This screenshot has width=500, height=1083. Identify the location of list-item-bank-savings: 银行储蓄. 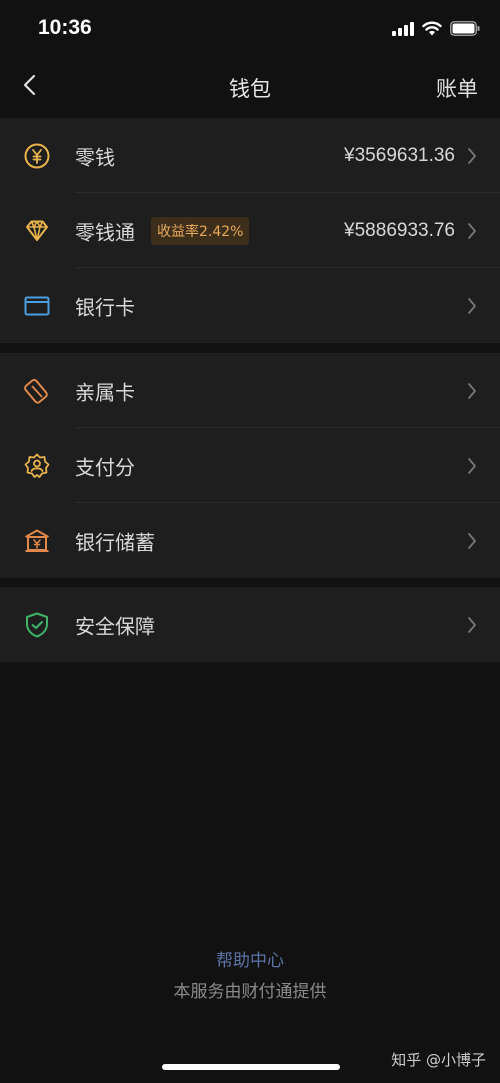
(250, 540).